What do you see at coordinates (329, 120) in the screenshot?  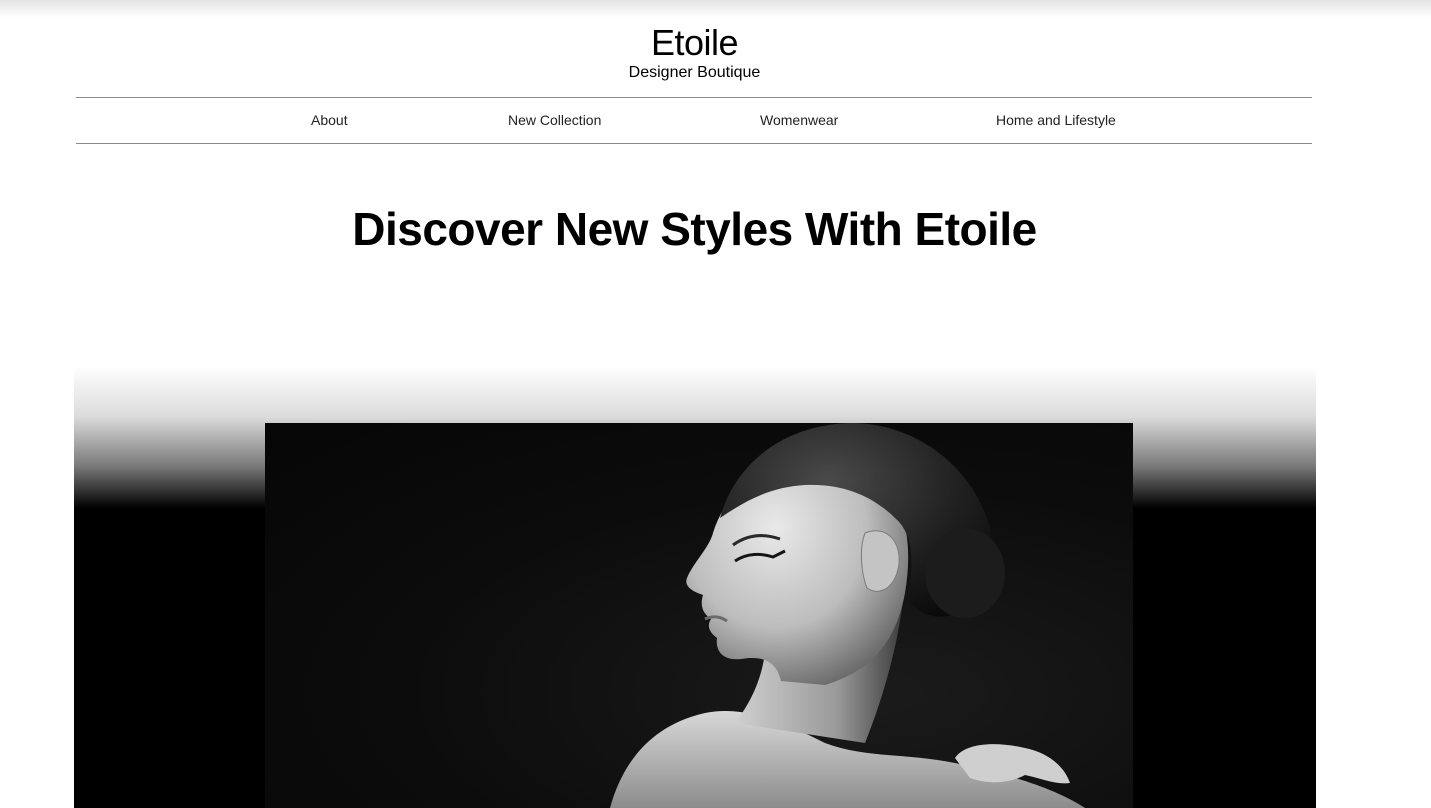 I see `nav-link-about: About` at bounding box center [329, 120].